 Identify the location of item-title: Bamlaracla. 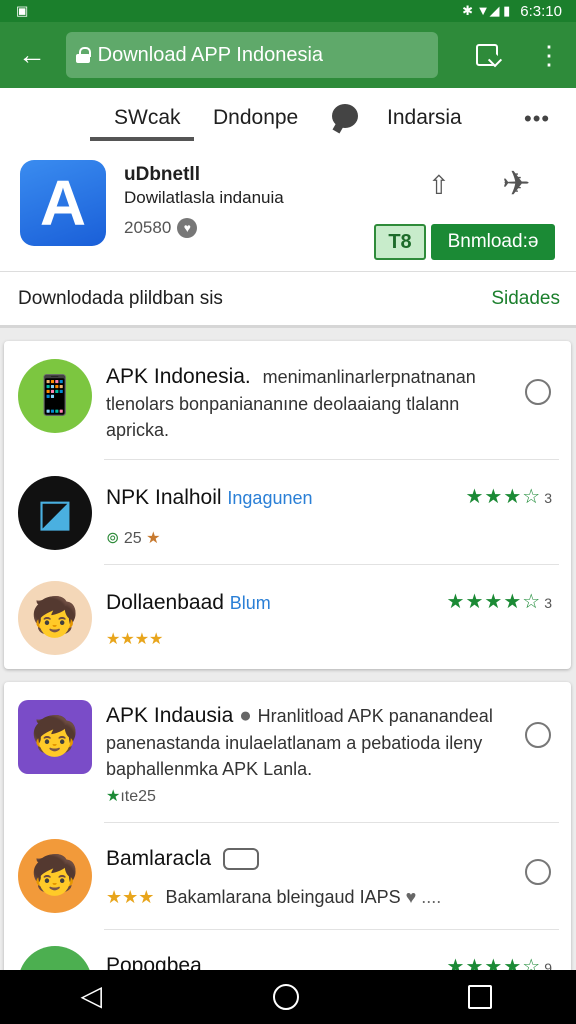
(159, 858).